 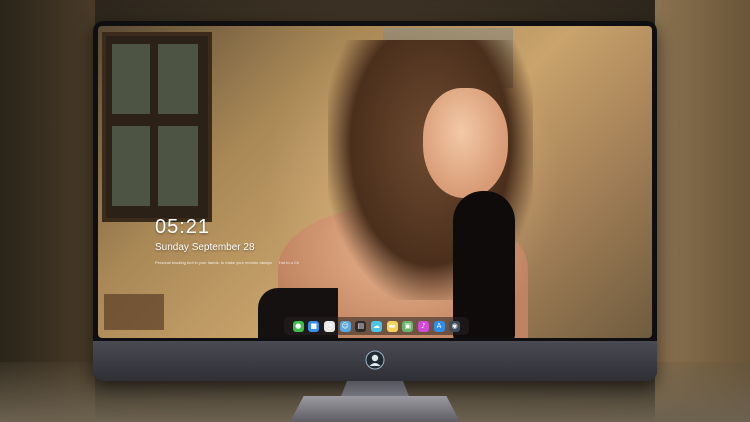 What do you see at coordinates (183, 227) in the screenshot?
I see `lock-clock: 05:21` at bounding box center [183, 227].